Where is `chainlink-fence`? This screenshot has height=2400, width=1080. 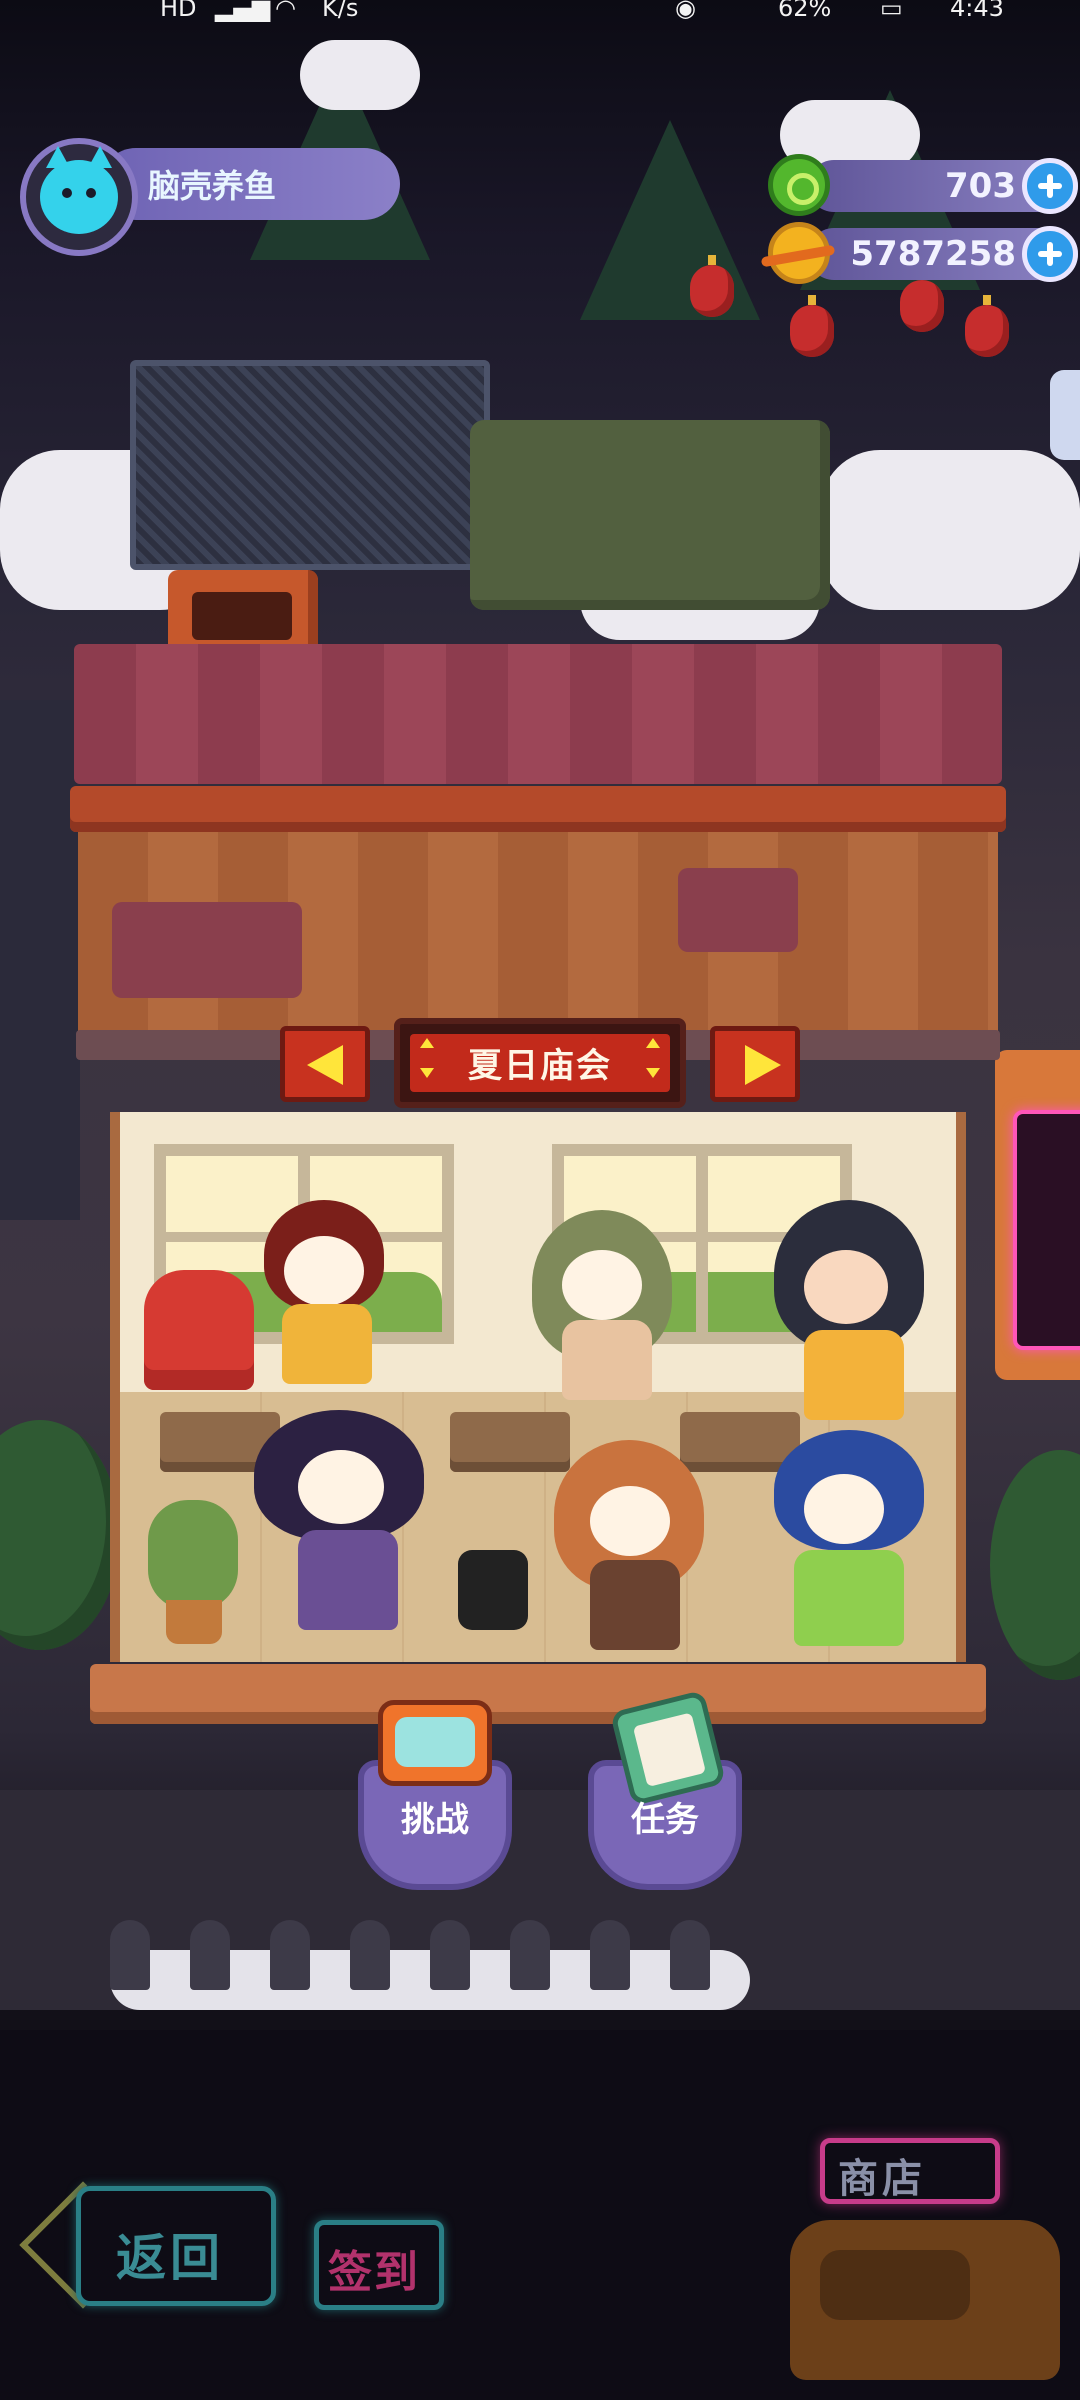 chainlink-fence is located at coordinates (310, 465).